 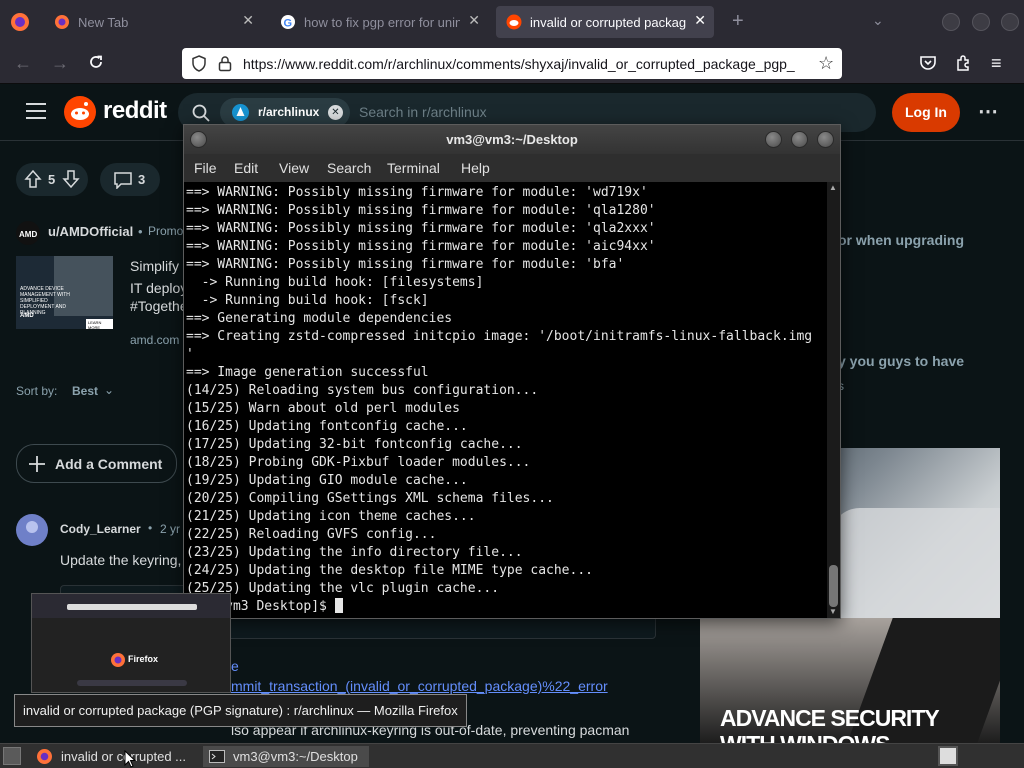 What do you see at coordinates (506, 607) in the screenshot?
I see `terminal-prompt-line: [vm3@vm3 Desktop]$` at bounding box center [506, 607].